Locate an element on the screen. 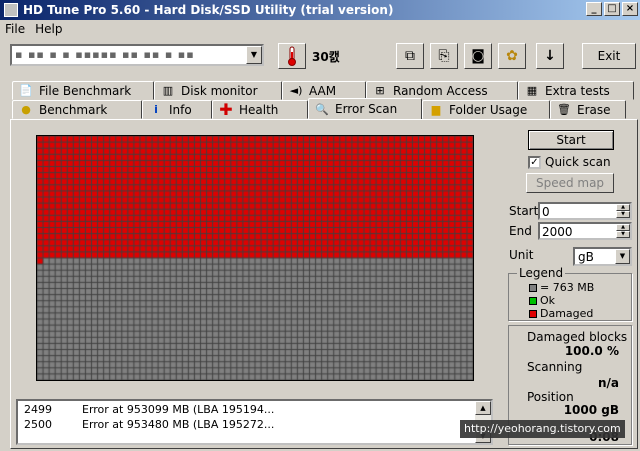 The height and width of the screenshot is (451, 640). screenshot-button: ◙ is located at coordinates (478, 56).